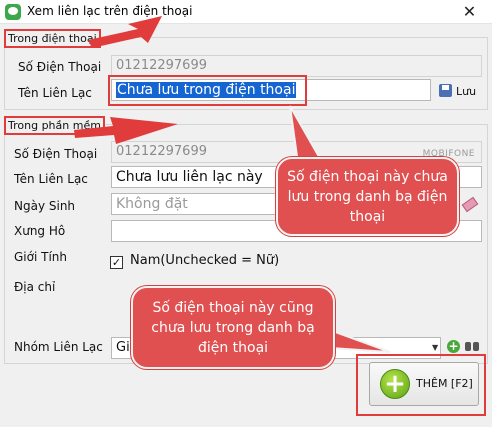  What do you see at coordinates (58, 347) in the screenshot?
I see `contact-group-label: Nhóm Liên Lạc` at bounding box center [58, 347].